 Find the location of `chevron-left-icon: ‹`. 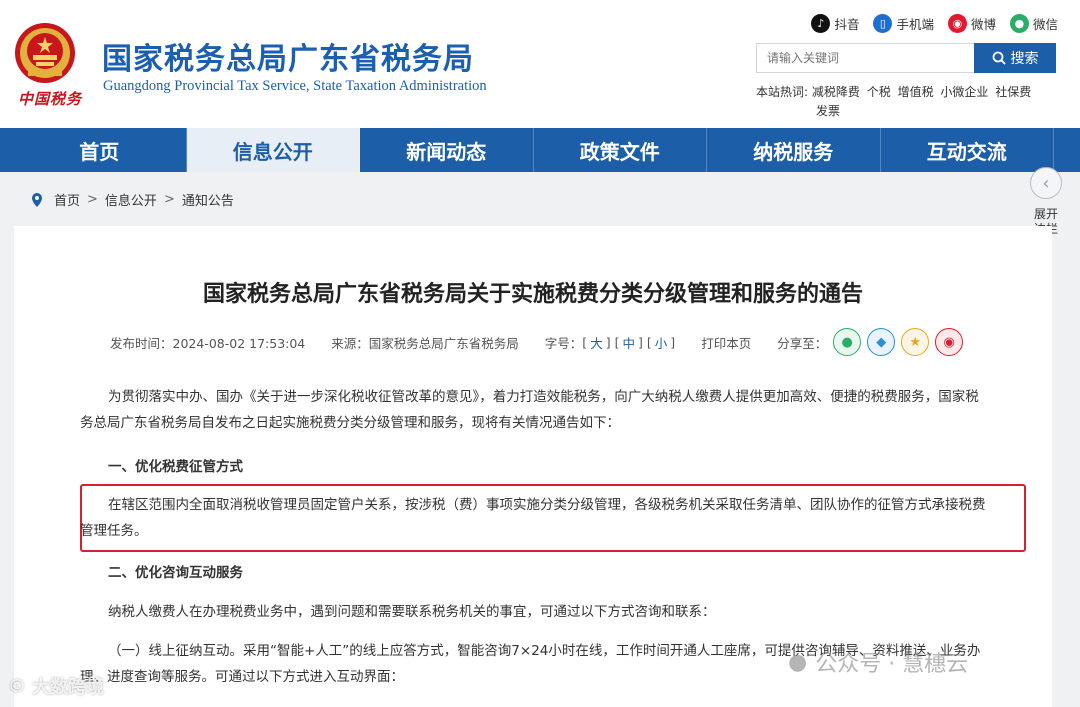

chevron-left-icon: ‹ is located at coordinates (1046, 183).